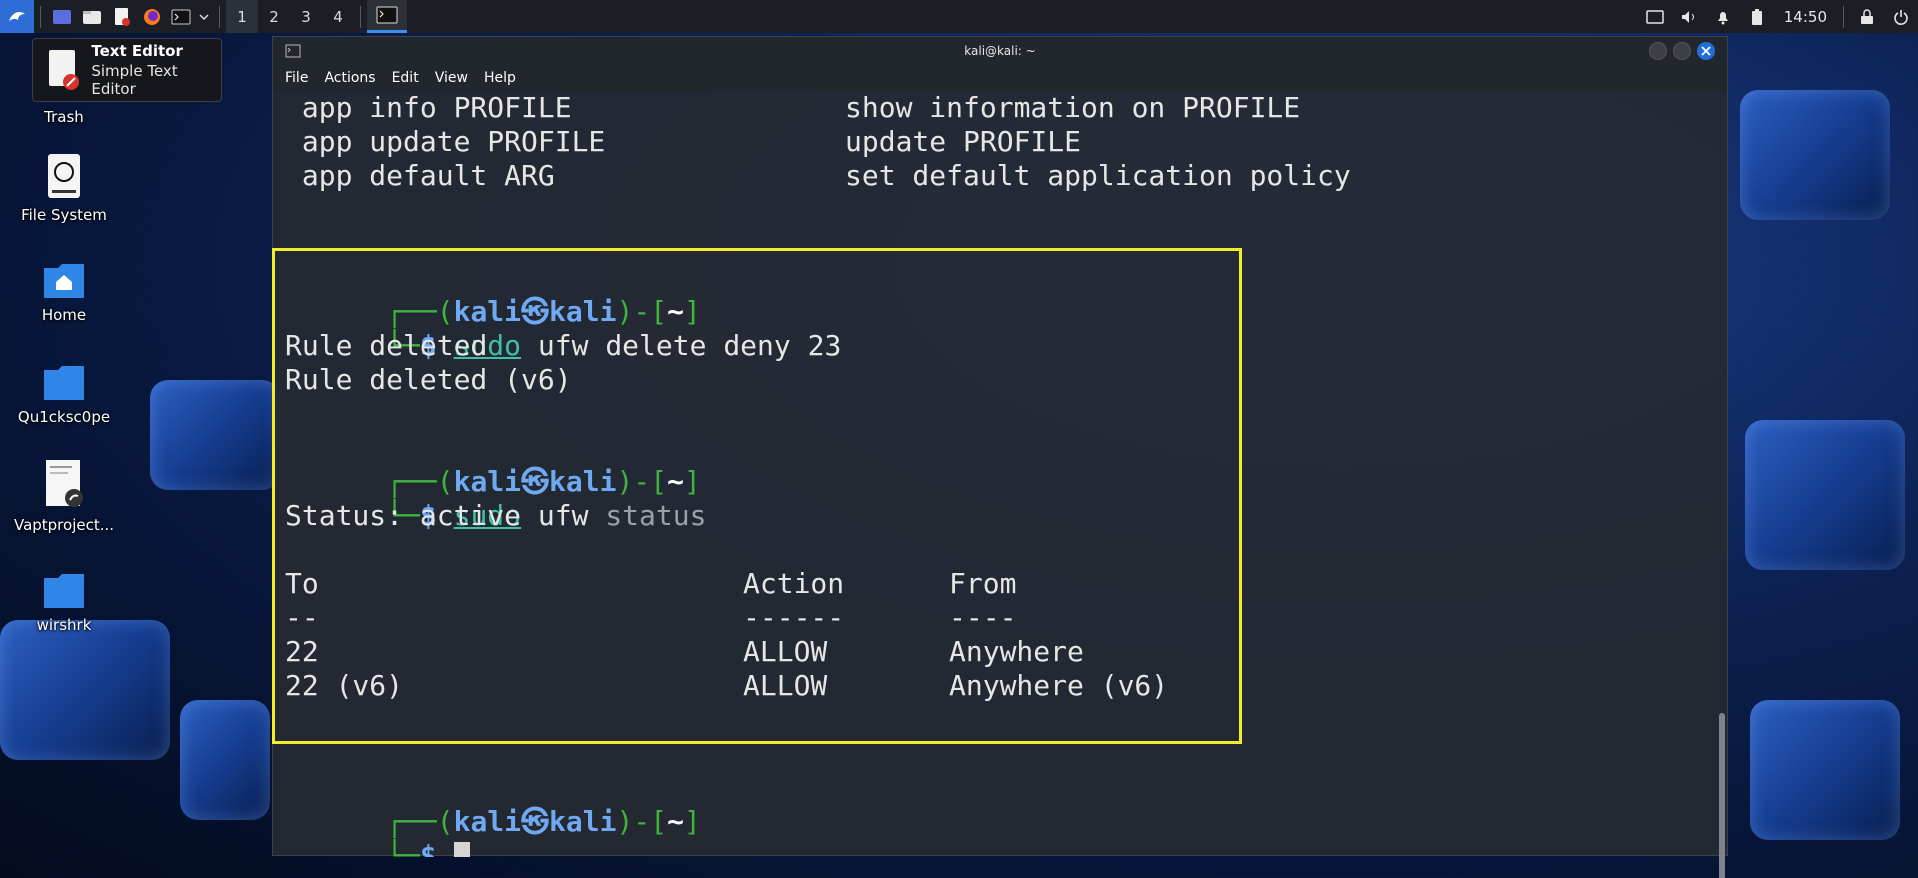 The height and width of the screenshot is (878, 1918). What do you see at coordinates (386, 345) in the screenshot?
I see `output-line: Rule deleted` at bounding box center [386, 345].